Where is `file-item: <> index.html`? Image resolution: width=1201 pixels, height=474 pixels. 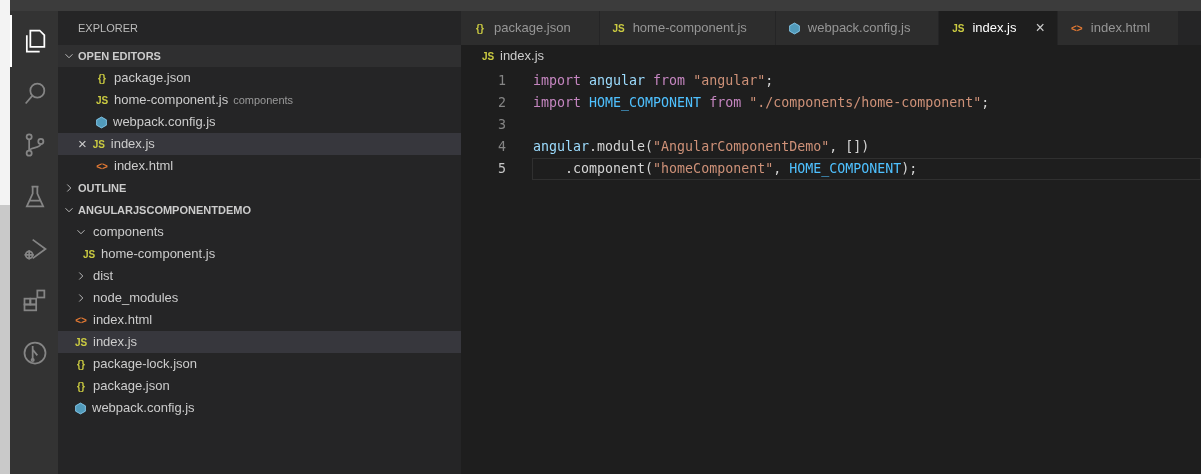
file-item: <> index.html is located at coordinates (259, 320).